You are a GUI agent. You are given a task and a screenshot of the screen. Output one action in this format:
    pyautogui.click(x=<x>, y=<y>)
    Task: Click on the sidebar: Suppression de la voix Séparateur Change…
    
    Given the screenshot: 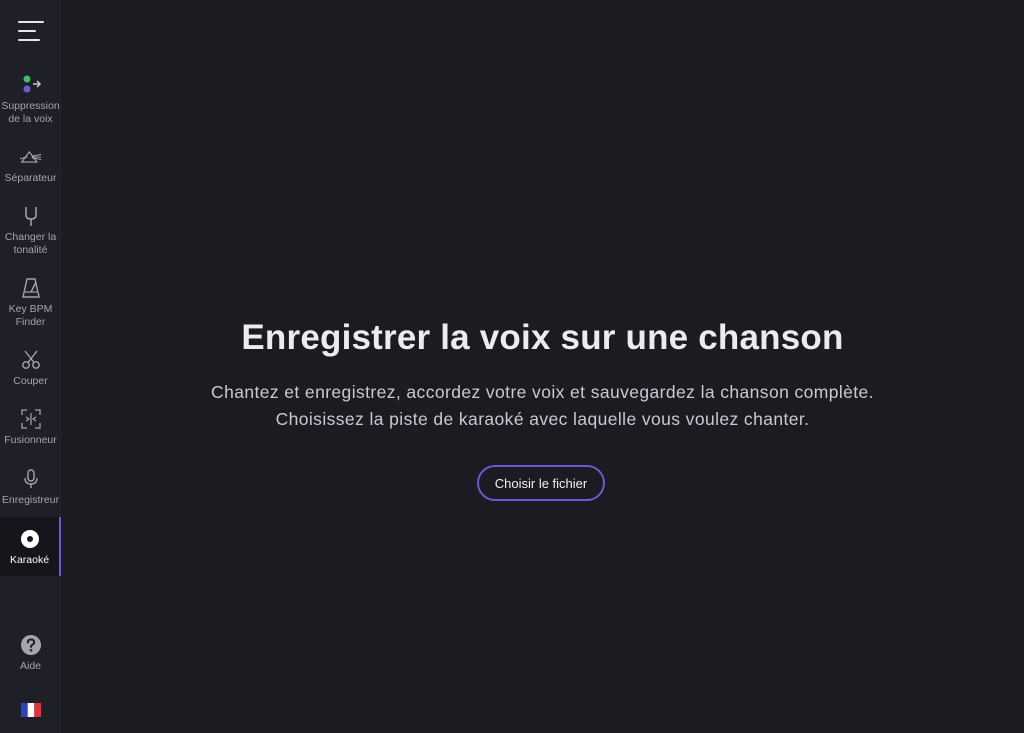 What is the action you would take?
    pyautogui.click(x=30, y=366)
    